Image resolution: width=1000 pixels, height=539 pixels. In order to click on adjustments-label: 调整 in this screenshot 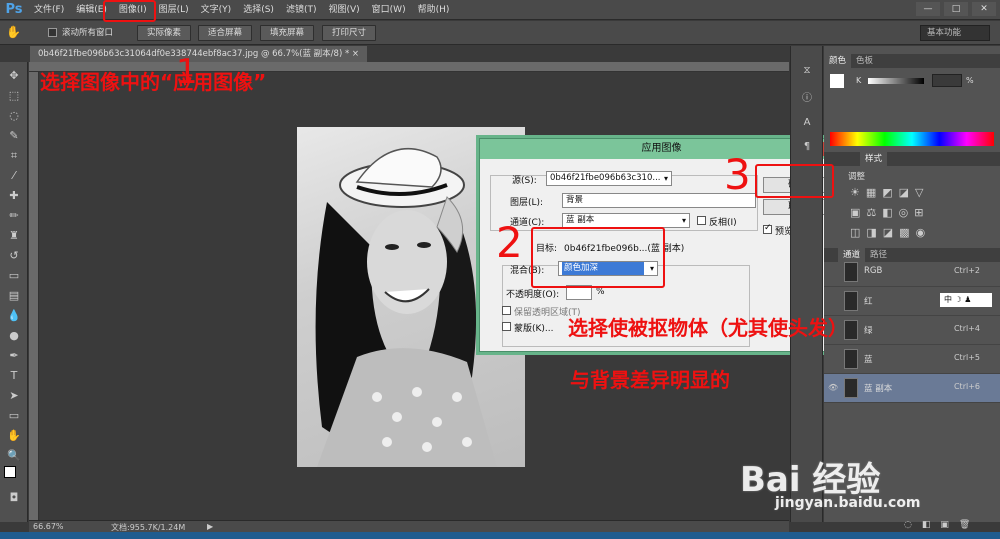, I will do `click(857, 177)`.